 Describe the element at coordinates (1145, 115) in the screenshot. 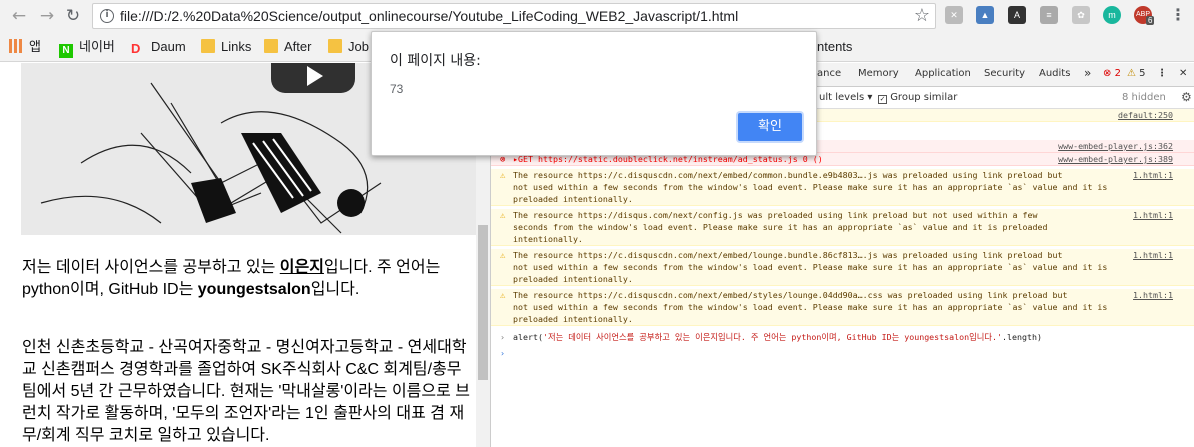

I see `source-link: default:250` at that location.